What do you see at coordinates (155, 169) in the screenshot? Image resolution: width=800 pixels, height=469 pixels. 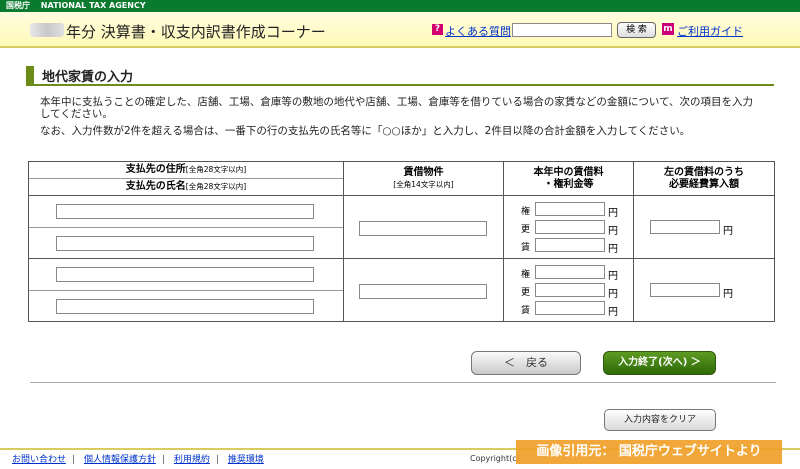 I see `header-payee-address: 支払先の住所` at bounding box center [155, 169].